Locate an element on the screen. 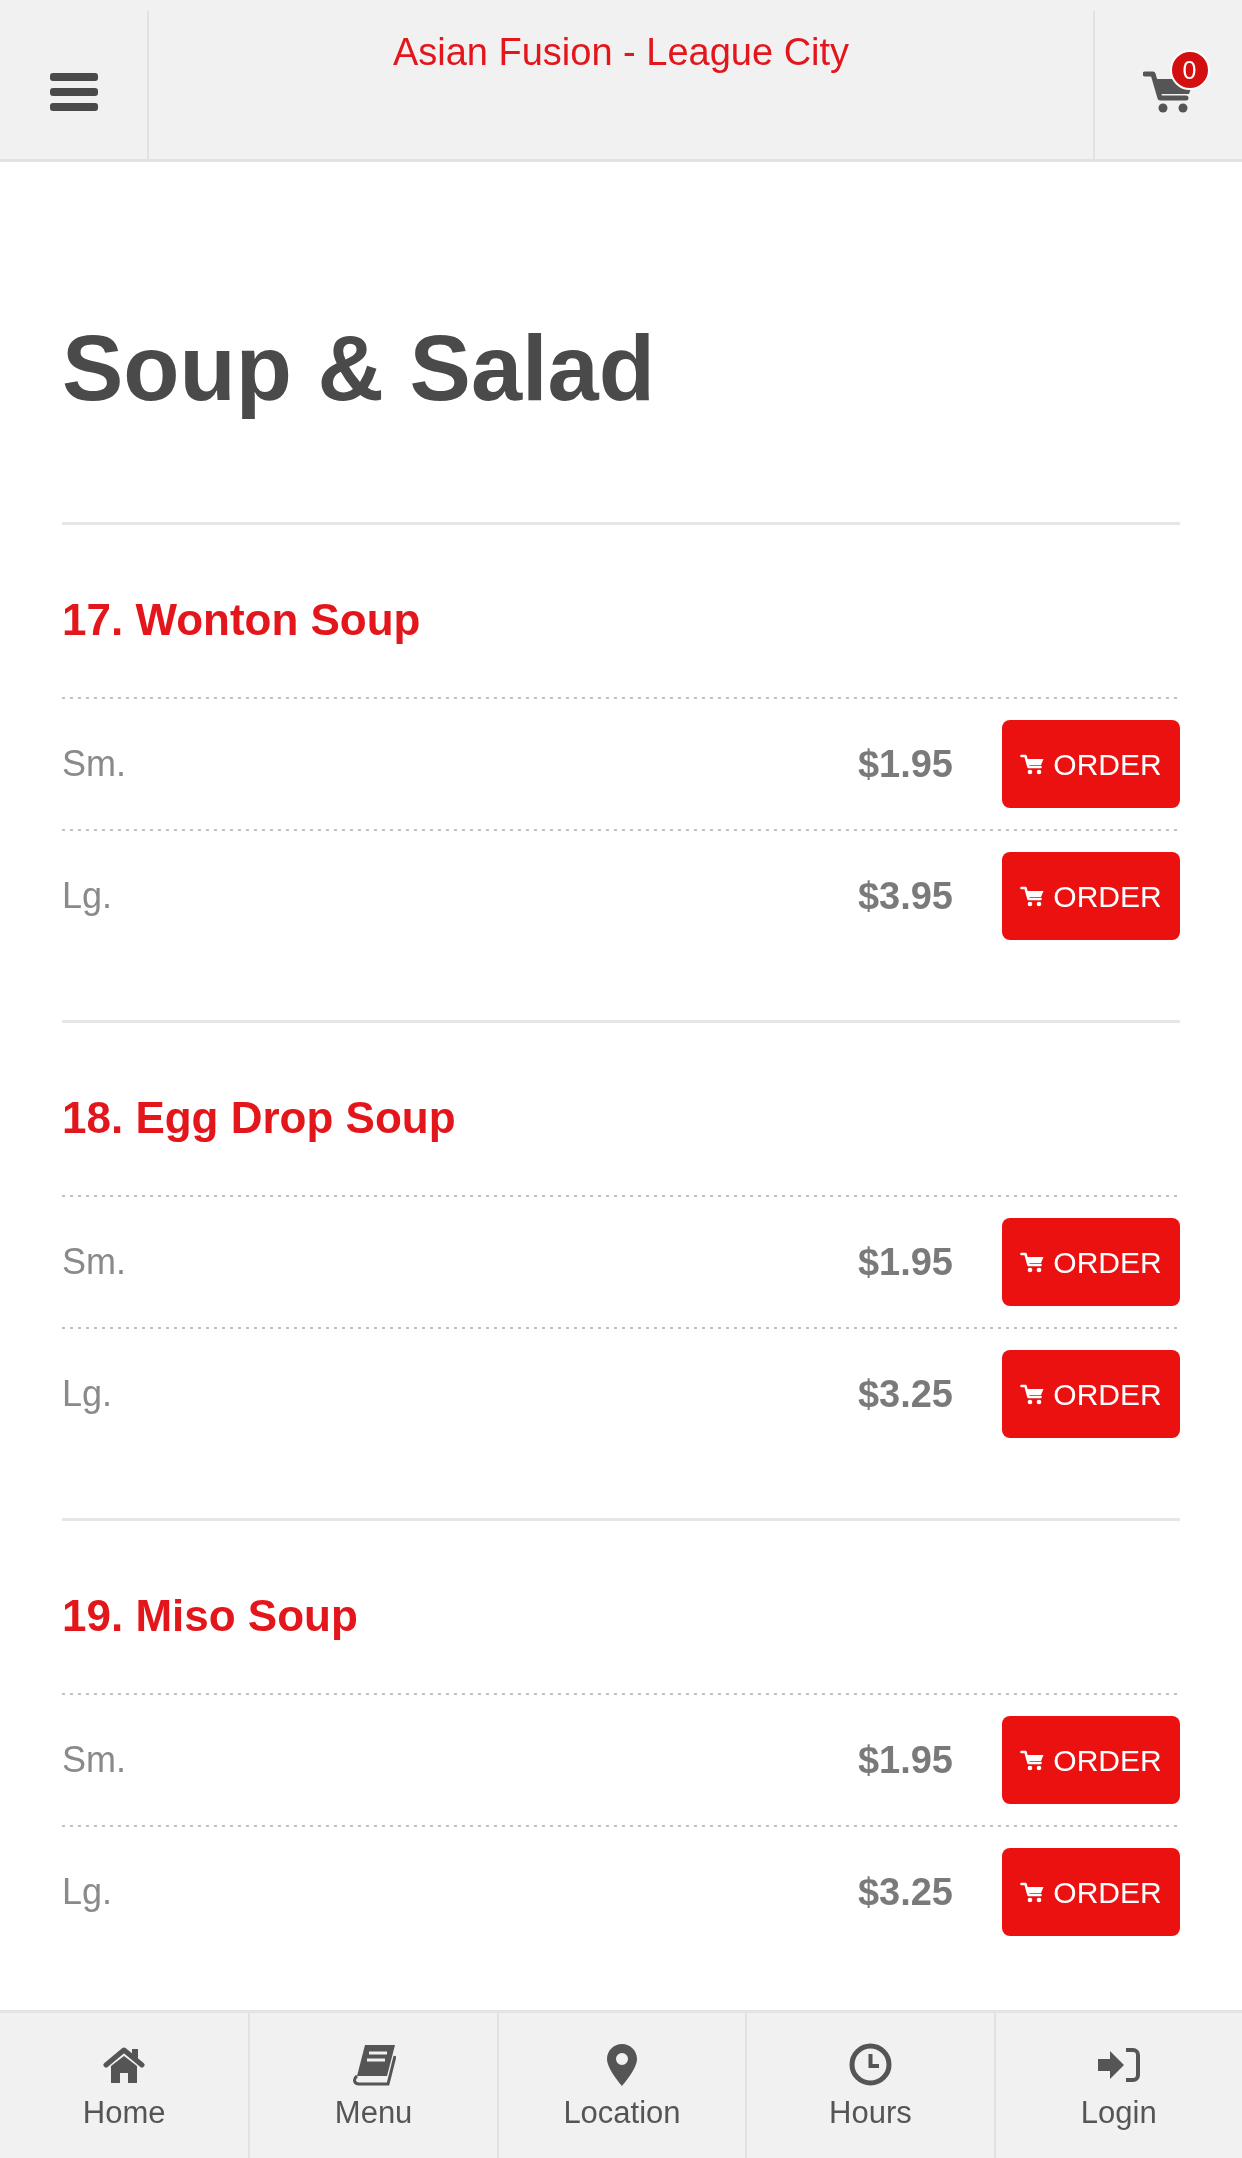 This screenshot has width=1242, height=2158. nav-button: Menu is located at coordinates (372, 2085).